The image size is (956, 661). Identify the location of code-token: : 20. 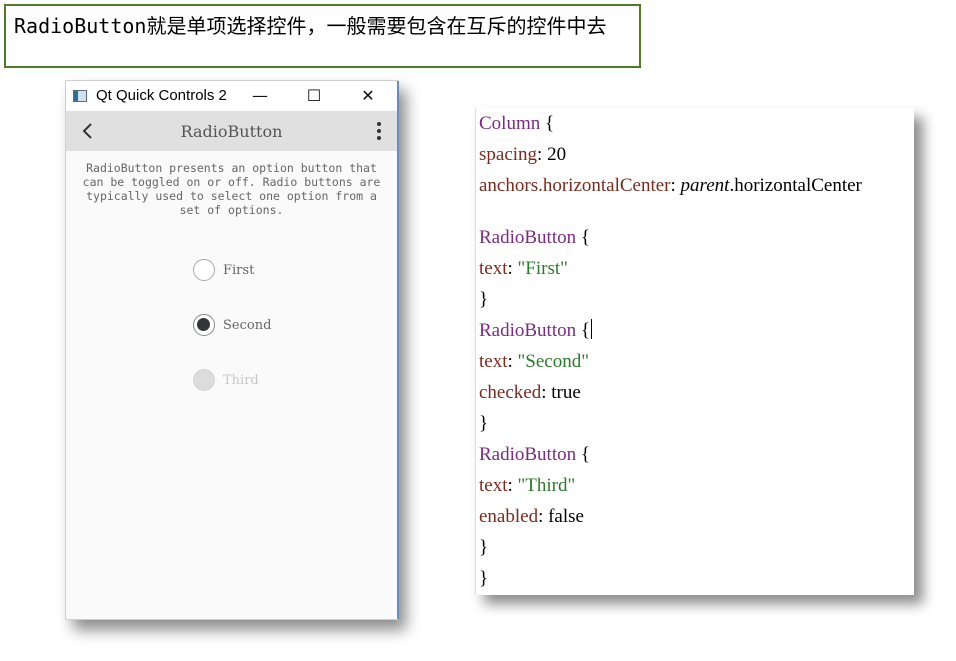
(552, 154).